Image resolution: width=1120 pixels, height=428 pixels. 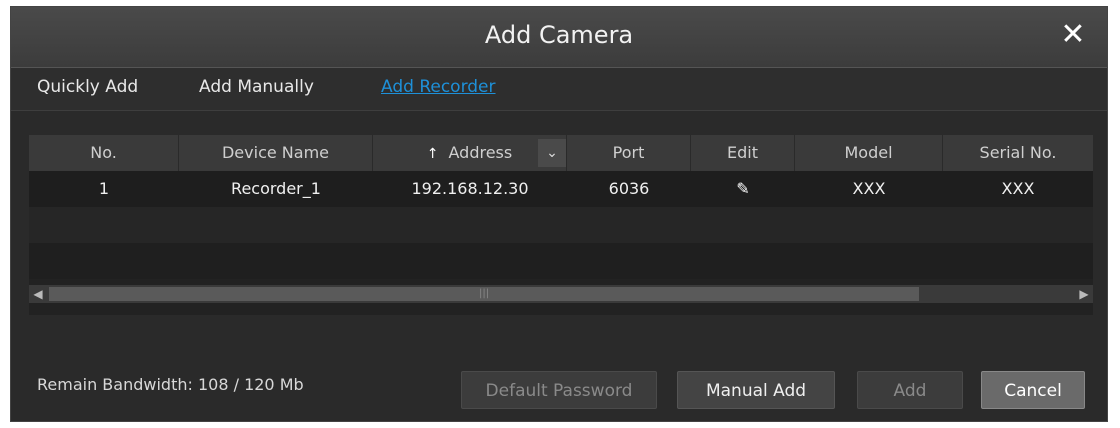 I want to click on col-port: Port, so click(x=629, y=153).